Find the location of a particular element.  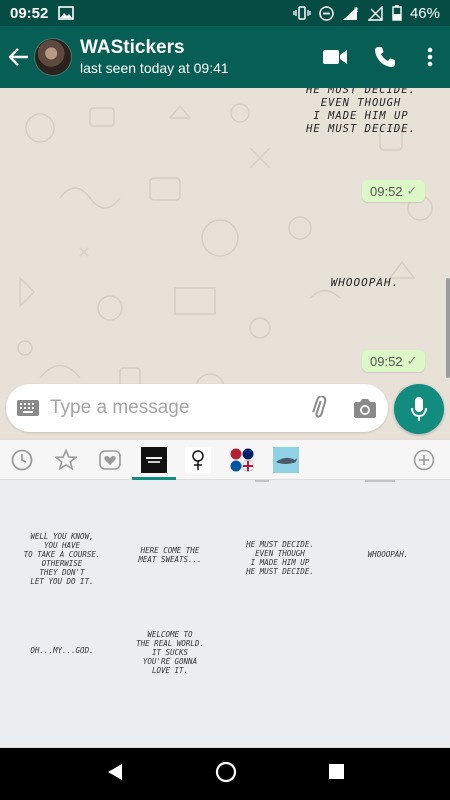

more-vert-icon is located at coordinates (430, 57).